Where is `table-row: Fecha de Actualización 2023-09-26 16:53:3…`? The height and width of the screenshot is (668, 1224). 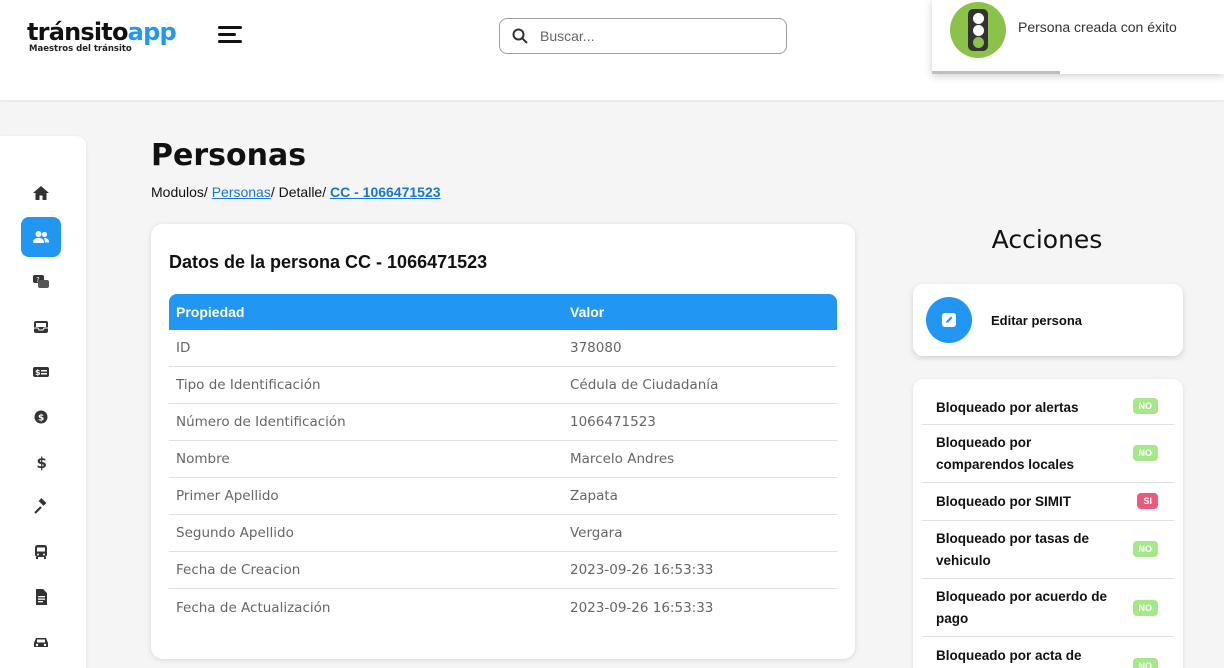 table-row: Fecha de Actualización 2023-09-26 16:53:3… is located at coordinates (503, 607).